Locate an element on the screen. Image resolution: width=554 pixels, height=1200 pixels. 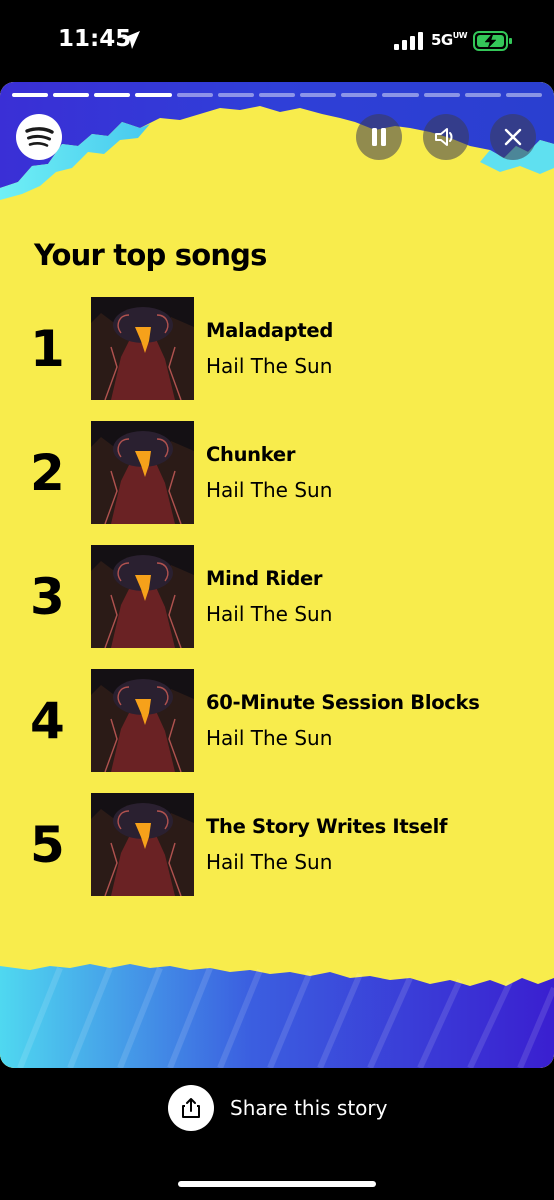
pause-button is located at coordinates (379, 137).